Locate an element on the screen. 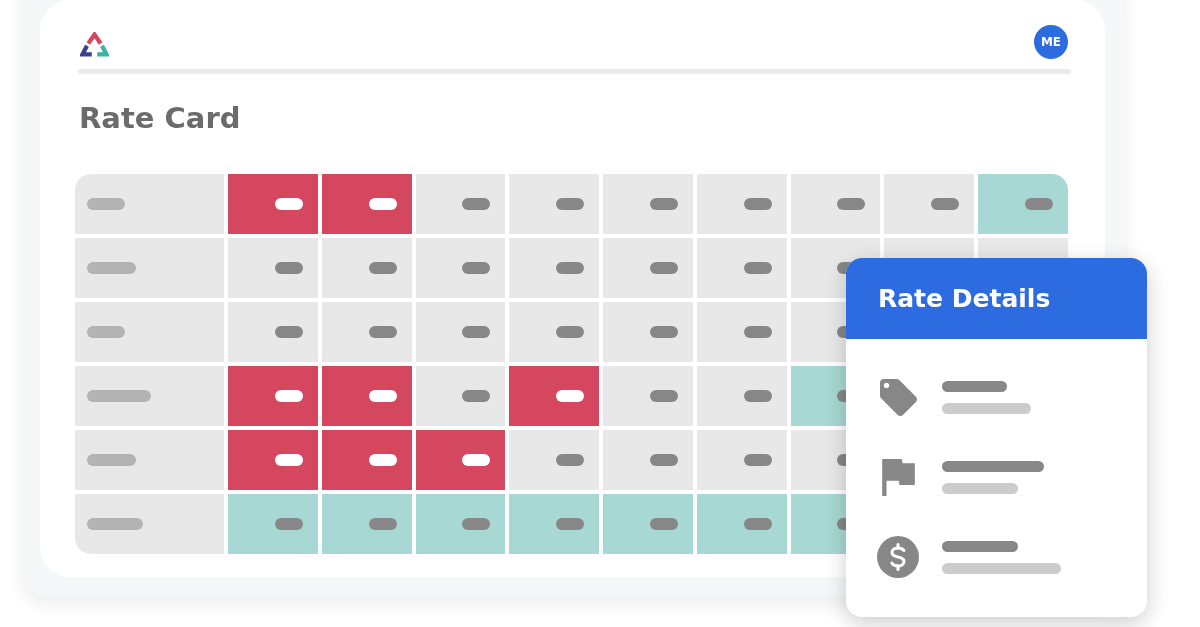 The width and height of the screenshot is (1200, 627). tag-icon is located at coordinates (898, 397).